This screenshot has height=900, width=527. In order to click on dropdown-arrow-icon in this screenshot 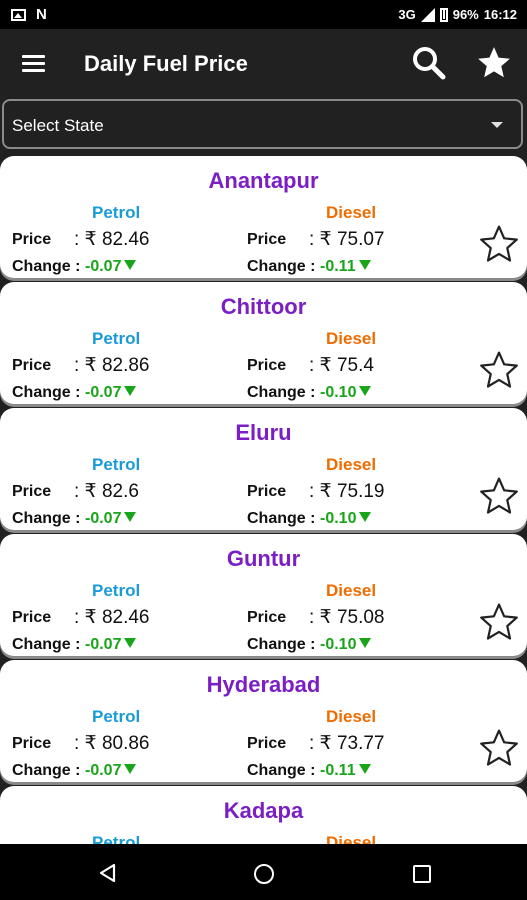, I will do `click(497, 125)`.